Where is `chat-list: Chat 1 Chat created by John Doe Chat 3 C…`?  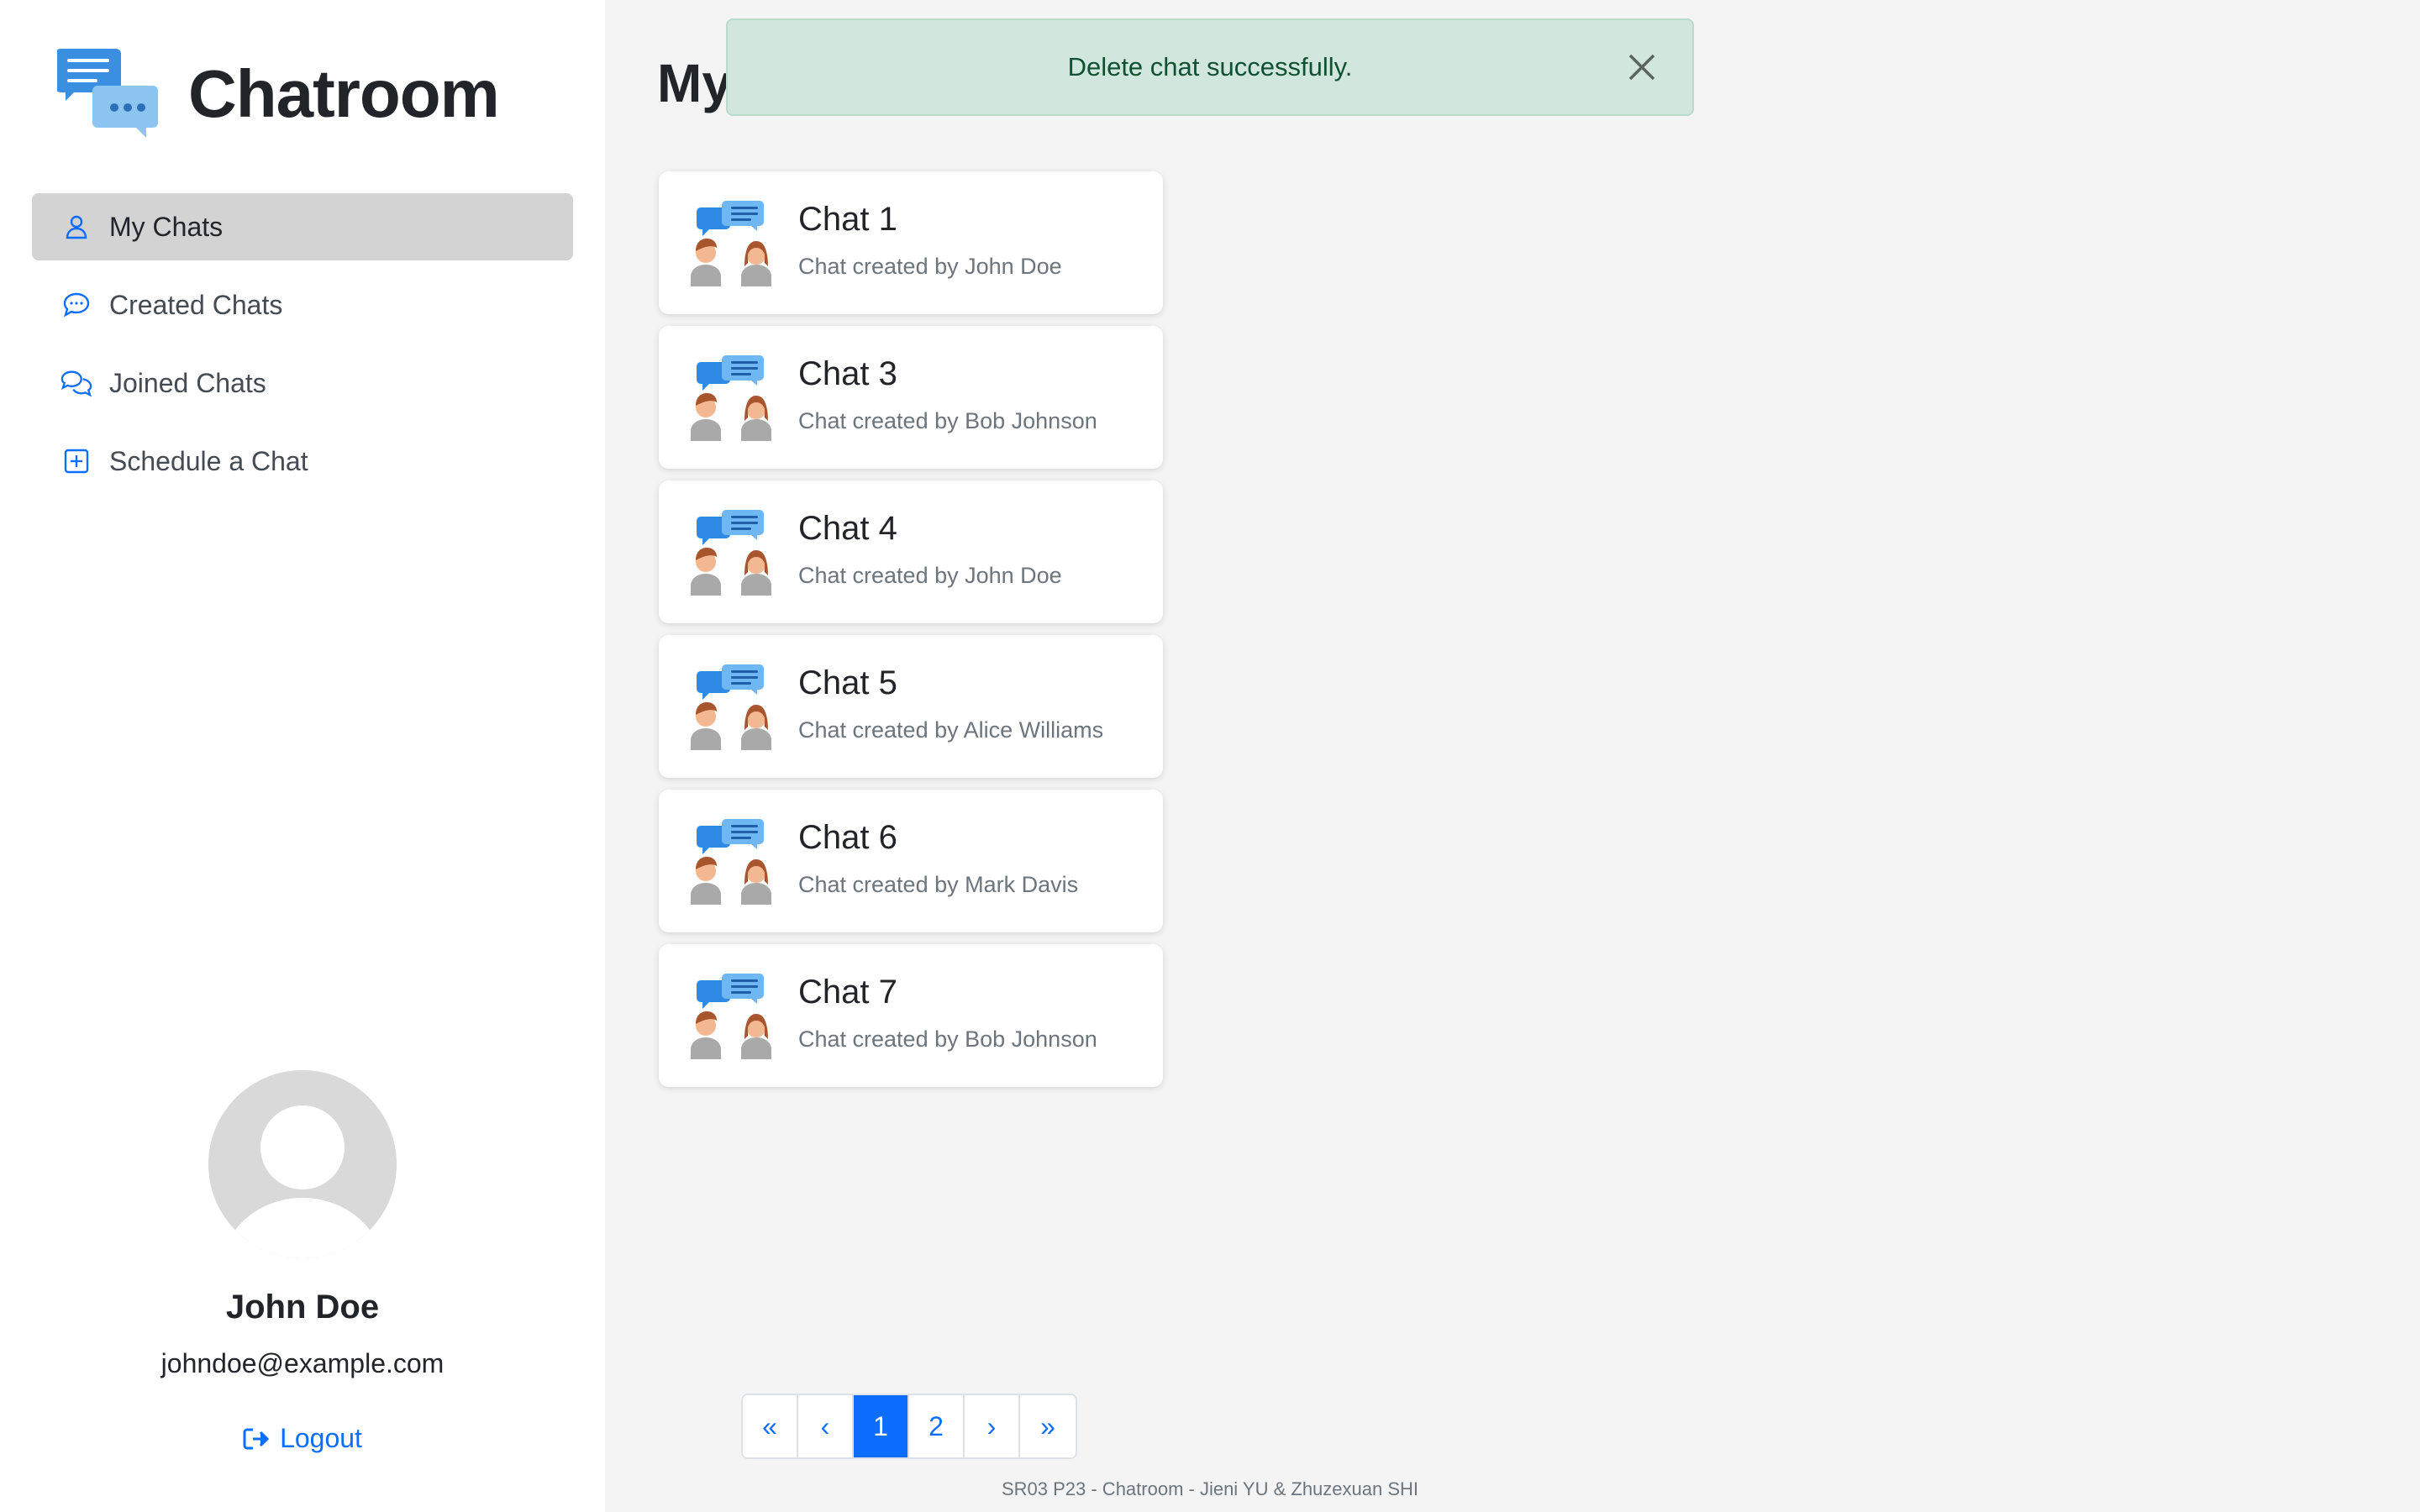 chat-list: Chat 1 Chat created by John Doe Chat 3 C… is located at coordinates (911, 635).